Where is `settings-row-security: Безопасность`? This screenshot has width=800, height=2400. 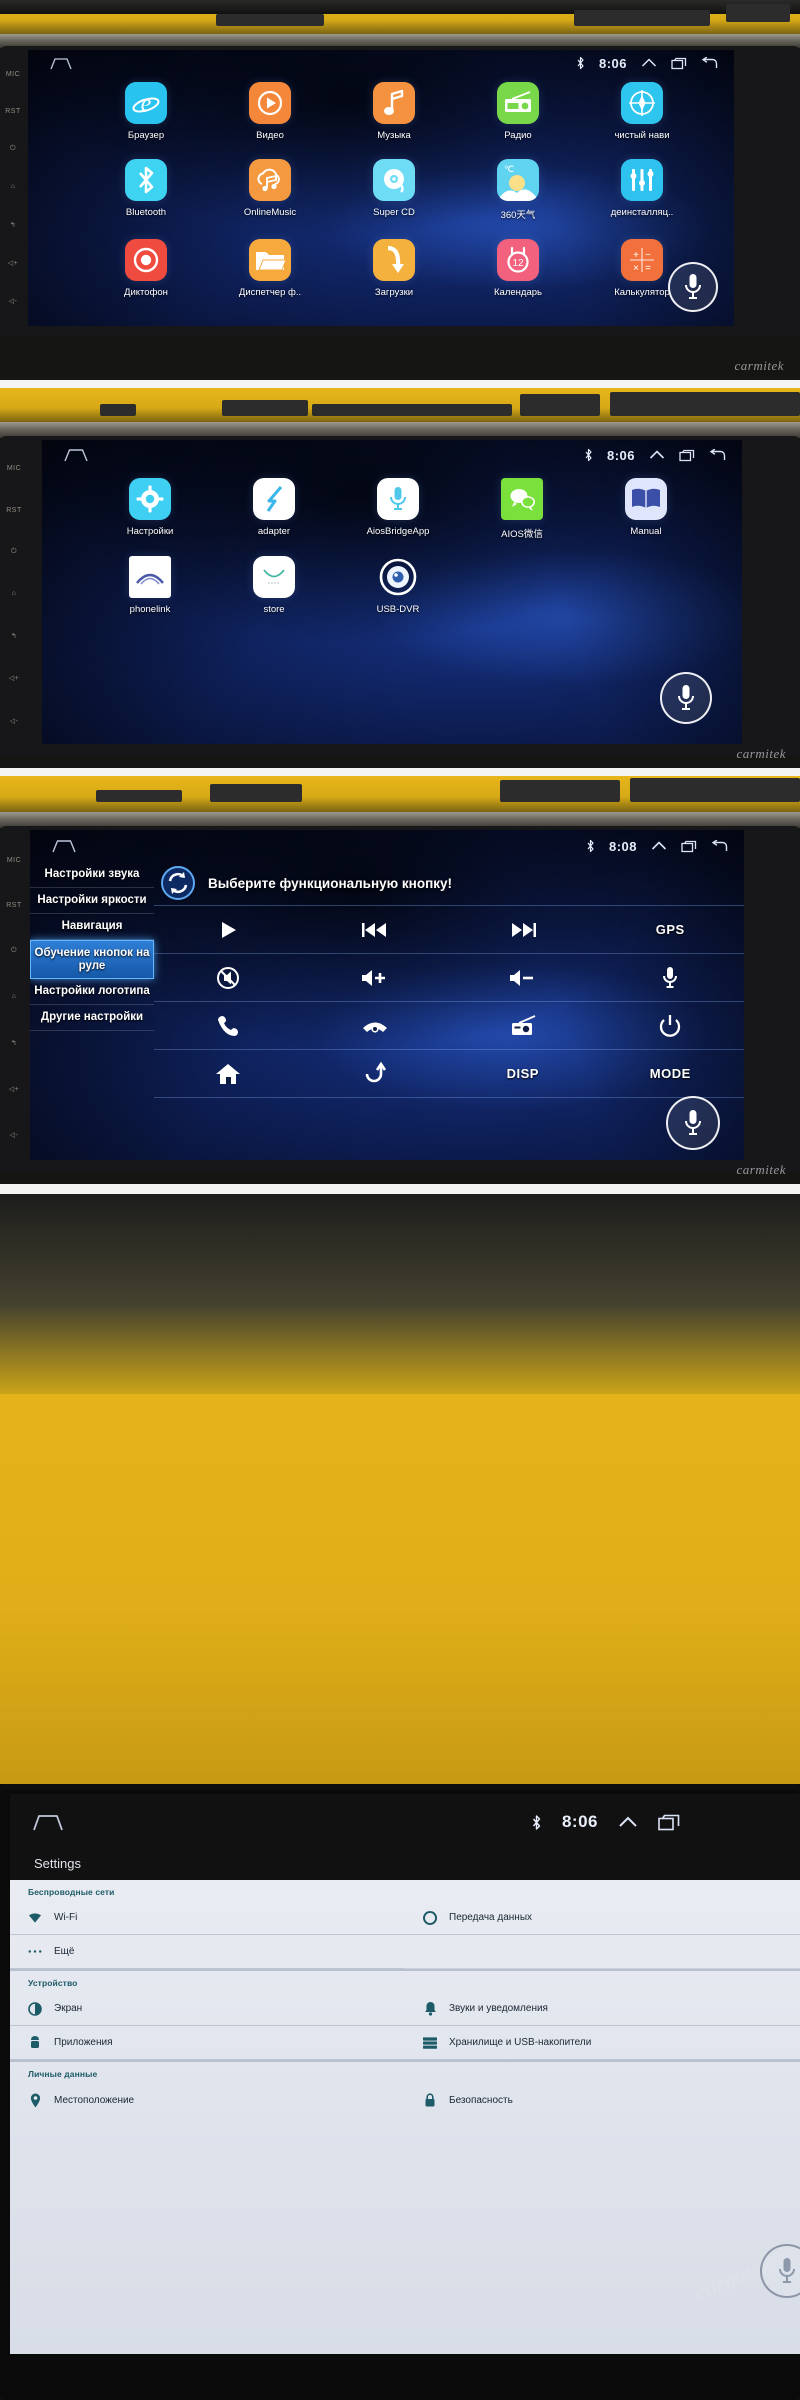 settings-row-security: Безопасность is located at coordinates (602, 2100).